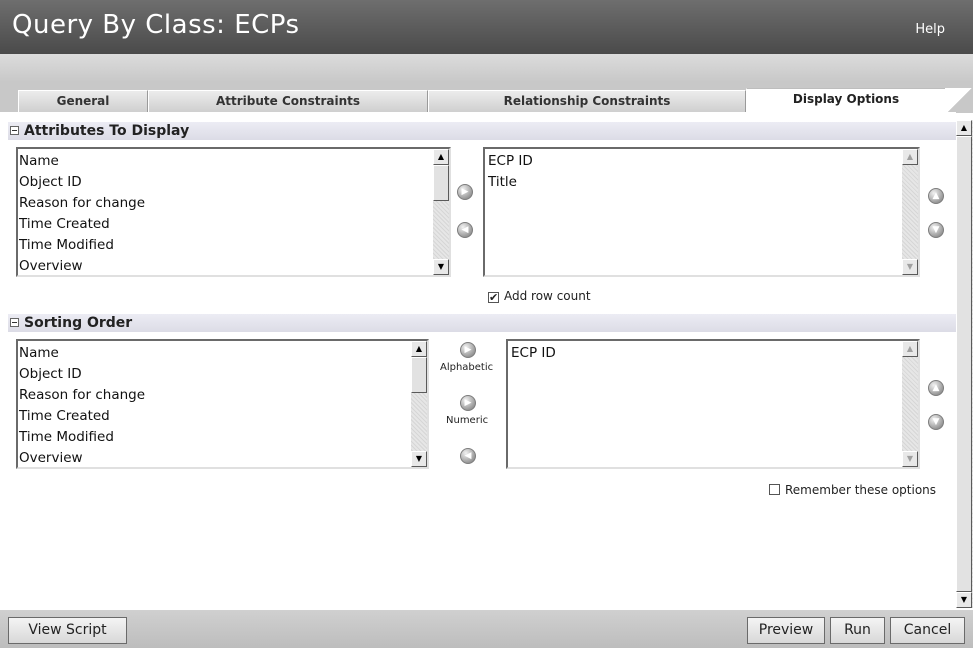  What do you see at coordinates (156, 25) in the screenshot?
I see `window-title: Query By Class: ECPs` at bounding box center [156, 25].